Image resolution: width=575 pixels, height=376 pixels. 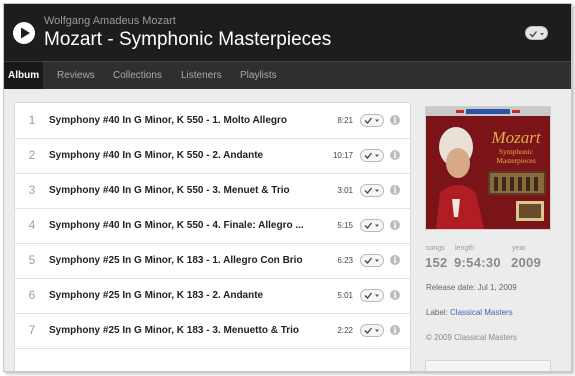 I want to click on track-duration: 5:01, so click(x=345, y=295).